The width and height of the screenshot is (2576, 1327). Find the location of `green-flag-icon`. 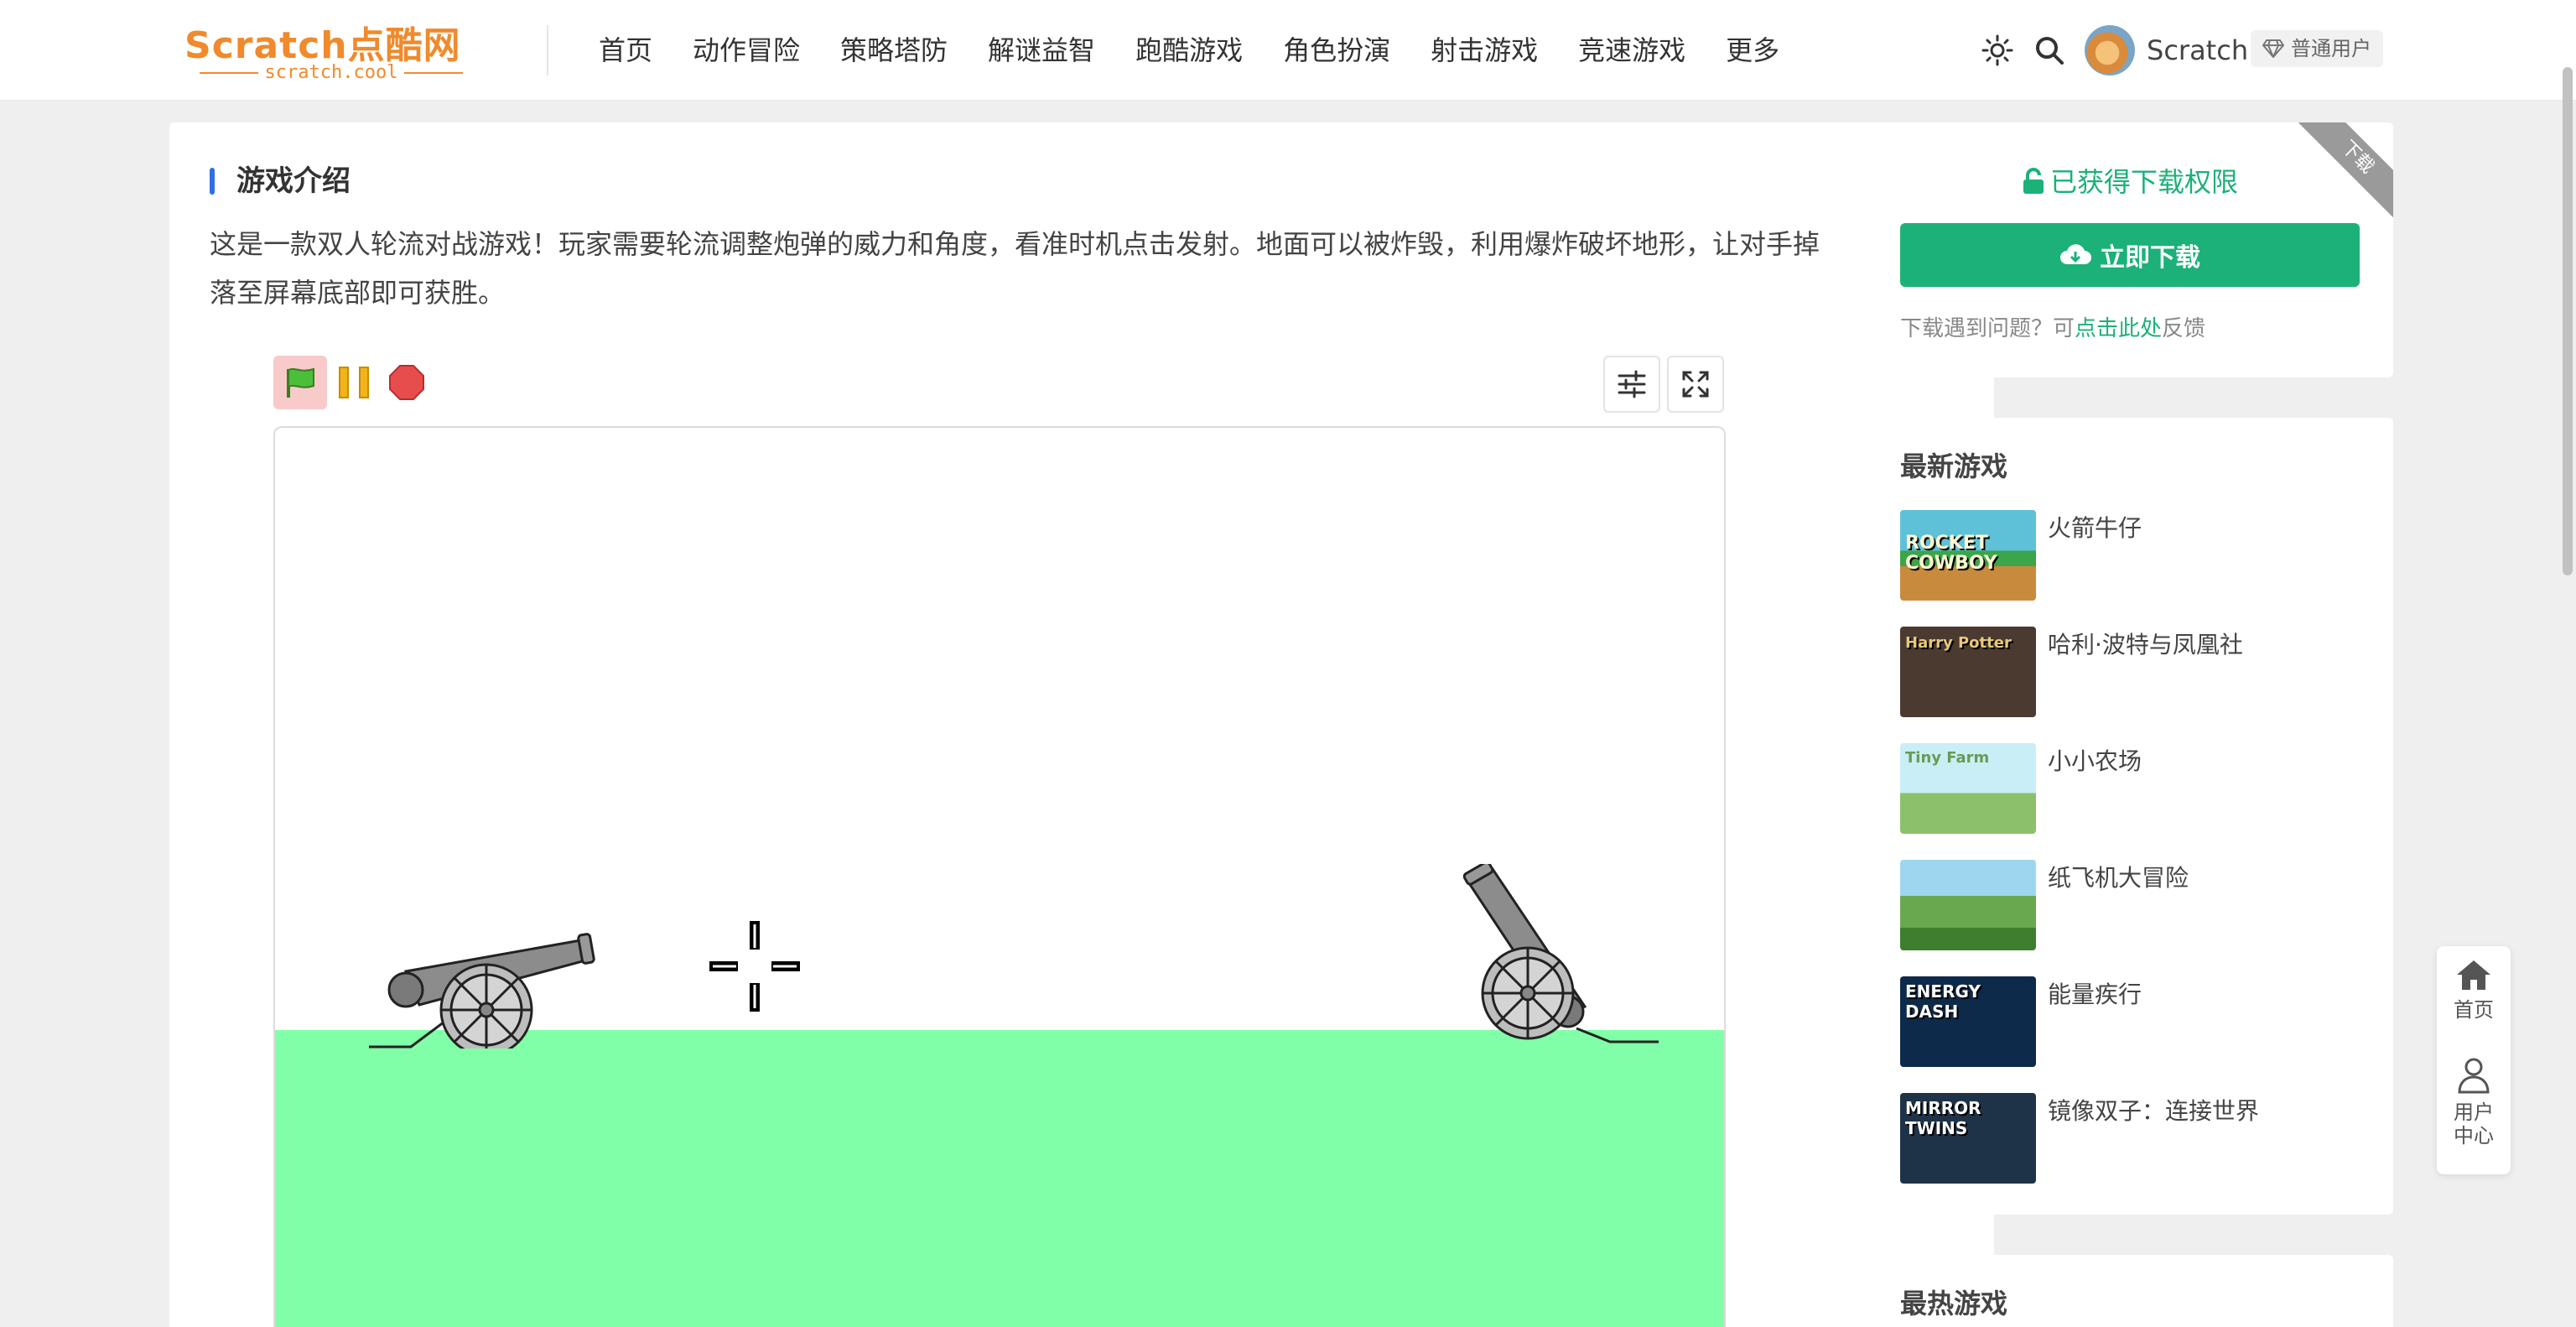

green-flag-icon is located at coordinates (300, 382).